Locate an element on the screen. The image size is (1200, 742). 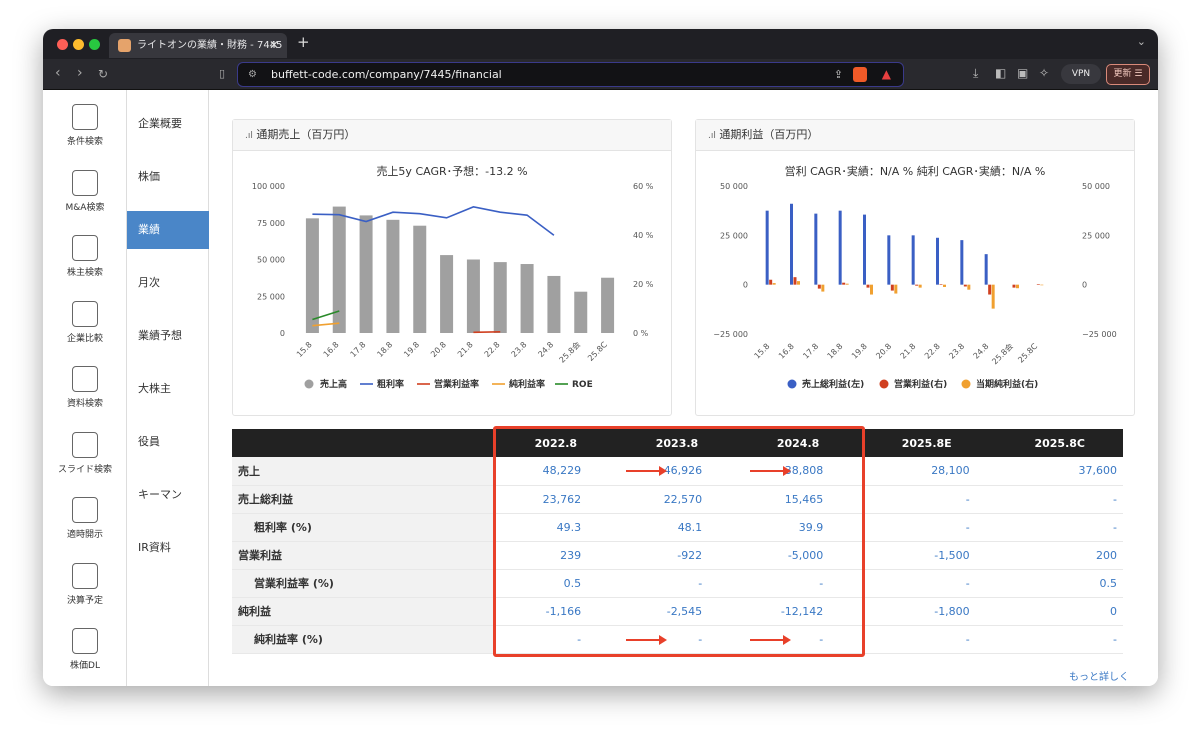
y2-tick-label: 60 % is located at coordinates (643, 186).